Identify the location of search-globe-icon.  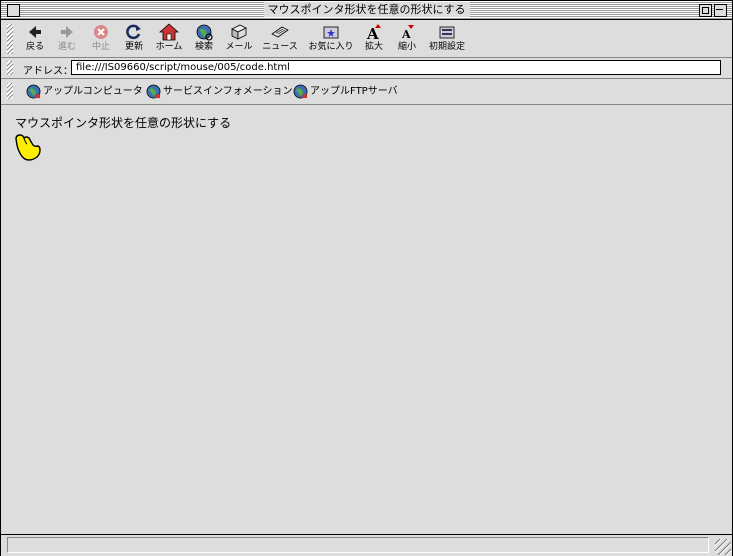
(204, 32).